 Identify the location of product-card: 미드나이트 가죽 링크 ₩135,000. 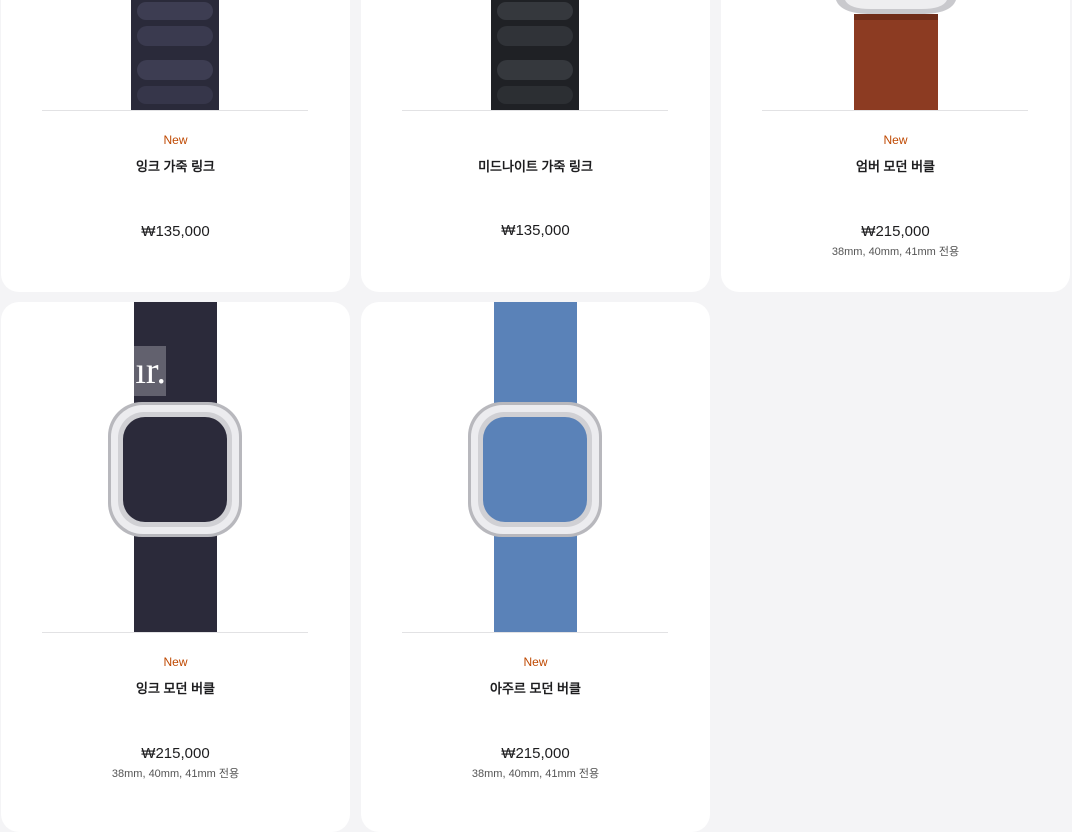
(535, 146).